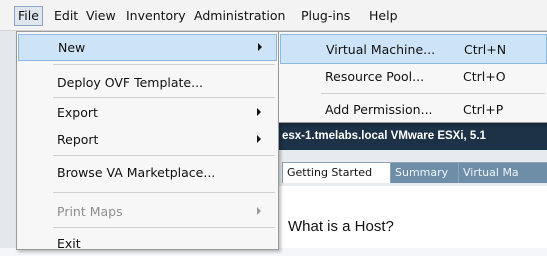  Describe the element at coordinates (341, 226) in the screenshot. I see `content-heading: What is a Host?` at that location.